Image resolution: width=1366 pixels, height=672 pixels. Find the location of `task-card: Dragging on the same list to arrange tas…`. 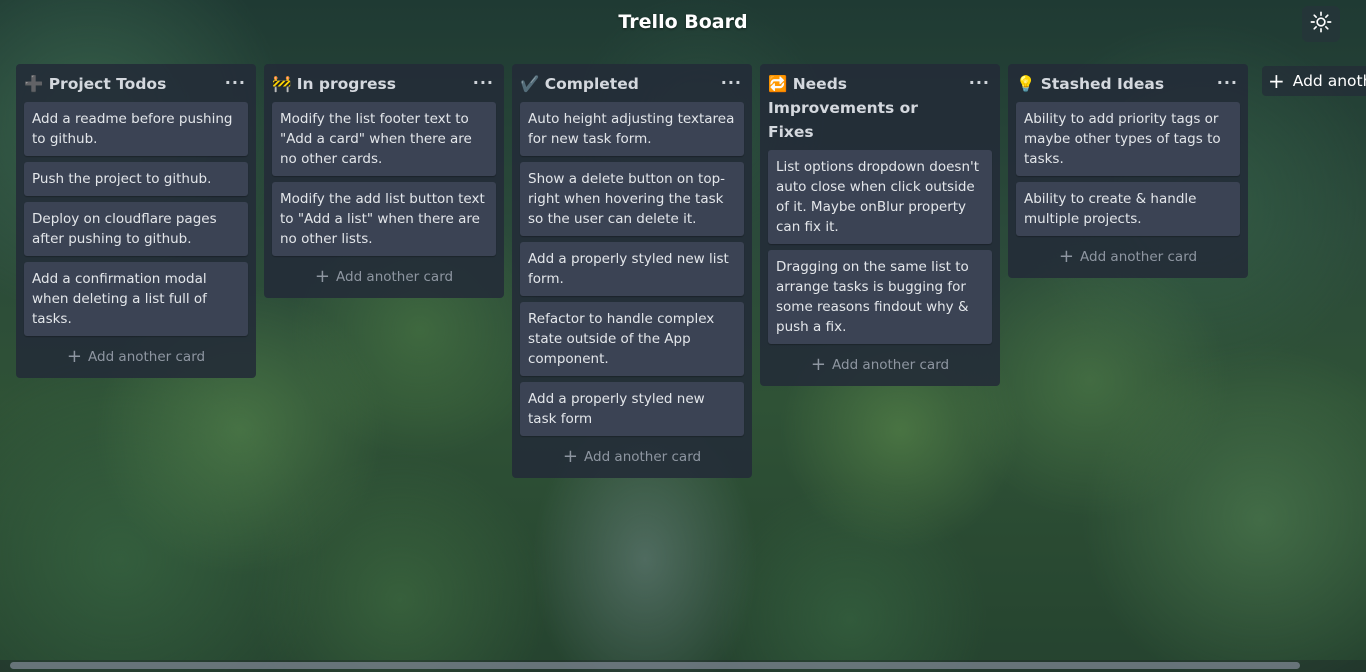

task-card: Dragging on the same list to arrange tas… is located at coordinates (880, 297).